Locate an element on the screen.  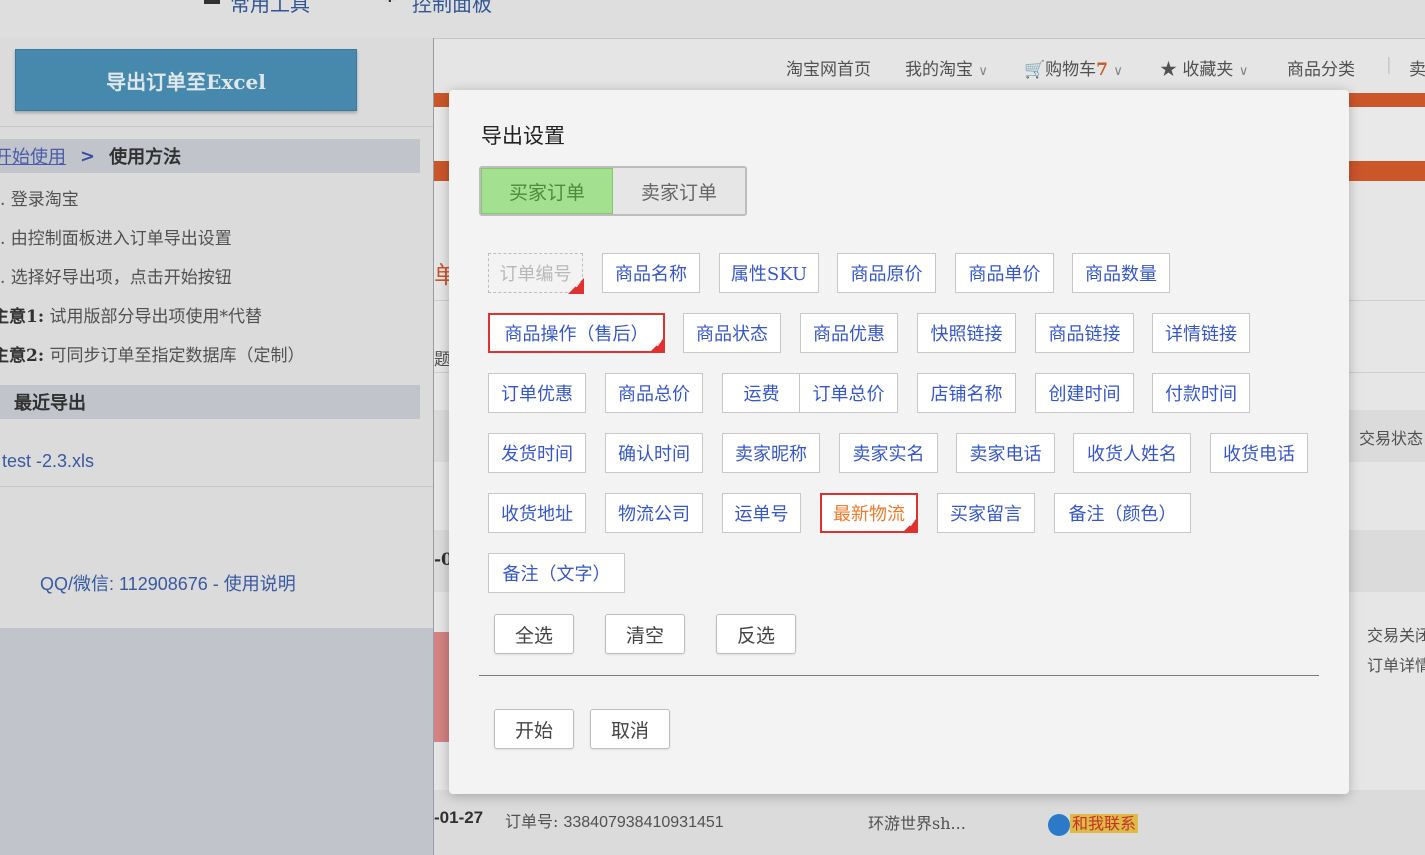
export-field-label: 属性SKU is located at coordinates (769, 274).